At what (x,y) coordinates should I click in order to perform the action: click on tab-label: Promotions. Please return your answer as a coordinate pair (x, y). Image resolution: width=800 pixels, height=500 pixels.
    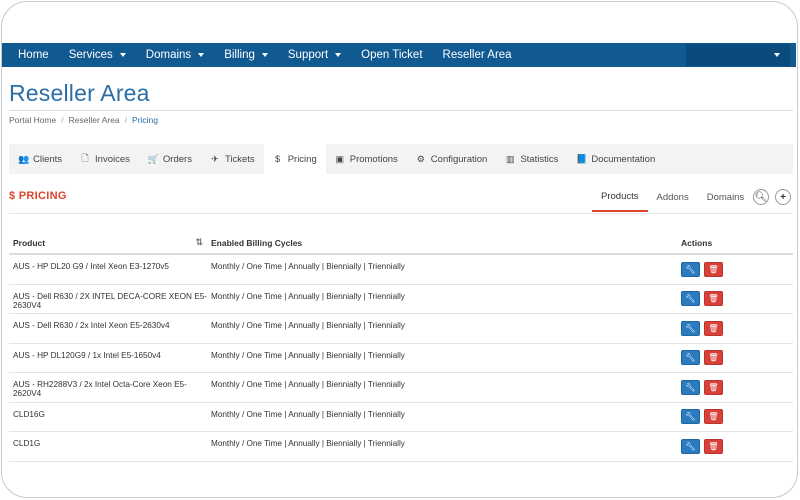
    Looking at the image, I should click on (373, 159).